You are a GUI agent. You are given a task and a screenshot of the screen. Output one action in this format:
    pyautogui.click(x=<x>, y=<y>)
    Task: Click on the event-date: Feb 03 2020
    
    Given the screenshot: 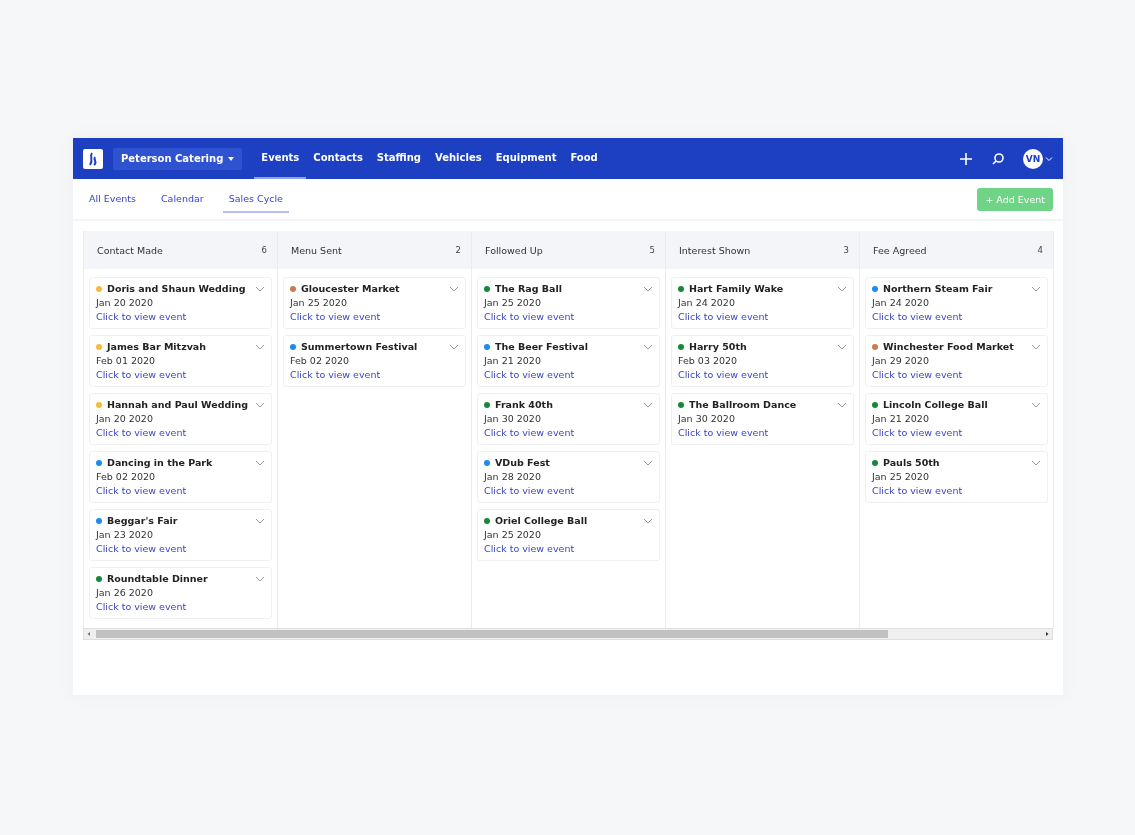 What is the action you would take?
    pyautogui.click(x=708, y=360)
    